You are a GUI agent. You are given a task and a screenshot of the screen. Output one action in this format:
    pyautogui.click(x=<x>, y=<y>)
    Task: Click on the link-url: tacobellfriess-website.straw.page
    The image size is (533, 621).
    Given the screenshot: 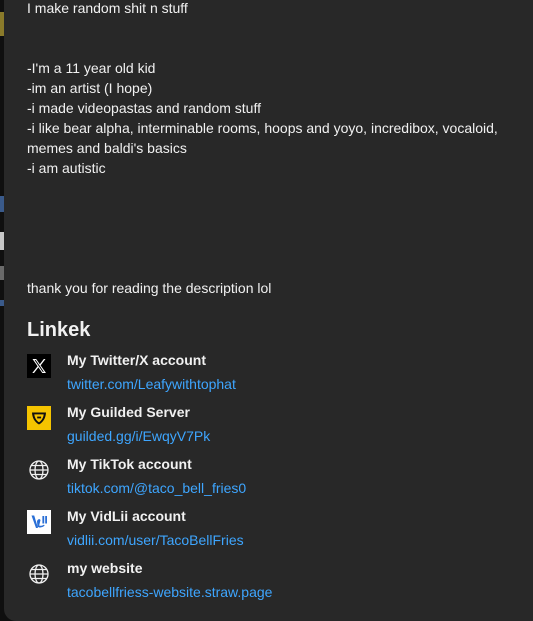 What is the action you would take?
    pyautogui.click(x=169, y=592)
    